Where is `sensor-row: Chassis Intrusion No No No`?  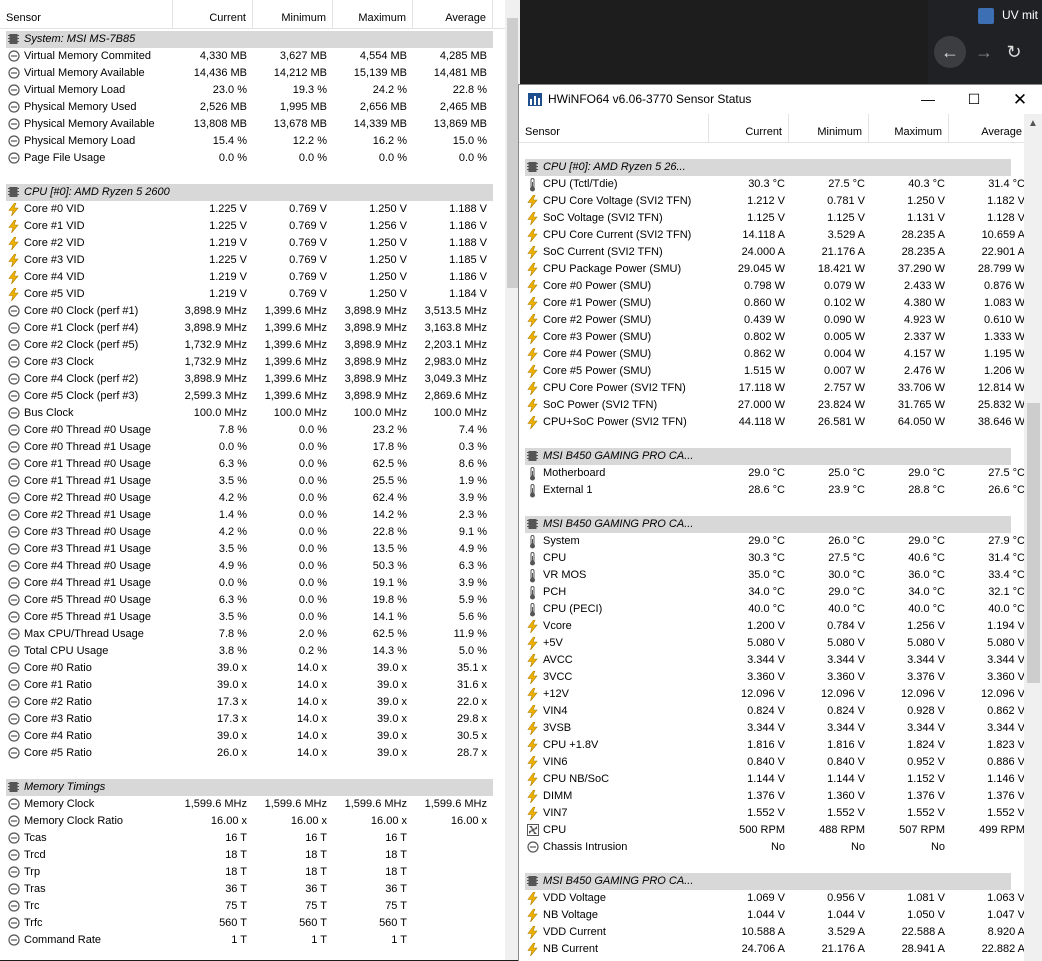 sensor-row: Chassis Intrusion No No No is located at coordinates (768, 847).